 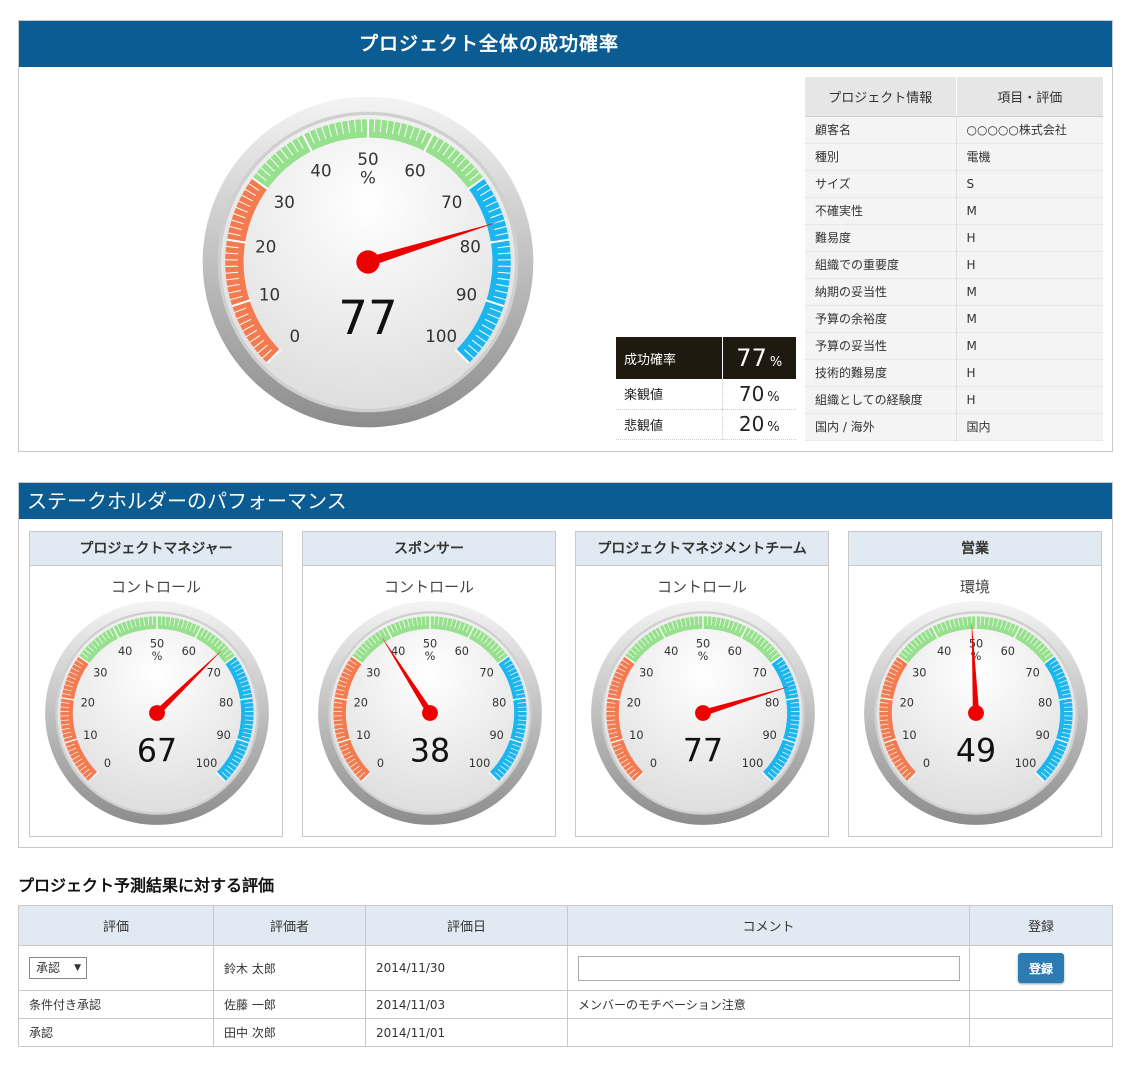 What do you see at coordinates (116, 968) in the screenshot?
I see `rating-select-cell: 承認 ▼` at bounding box center [116, 968].